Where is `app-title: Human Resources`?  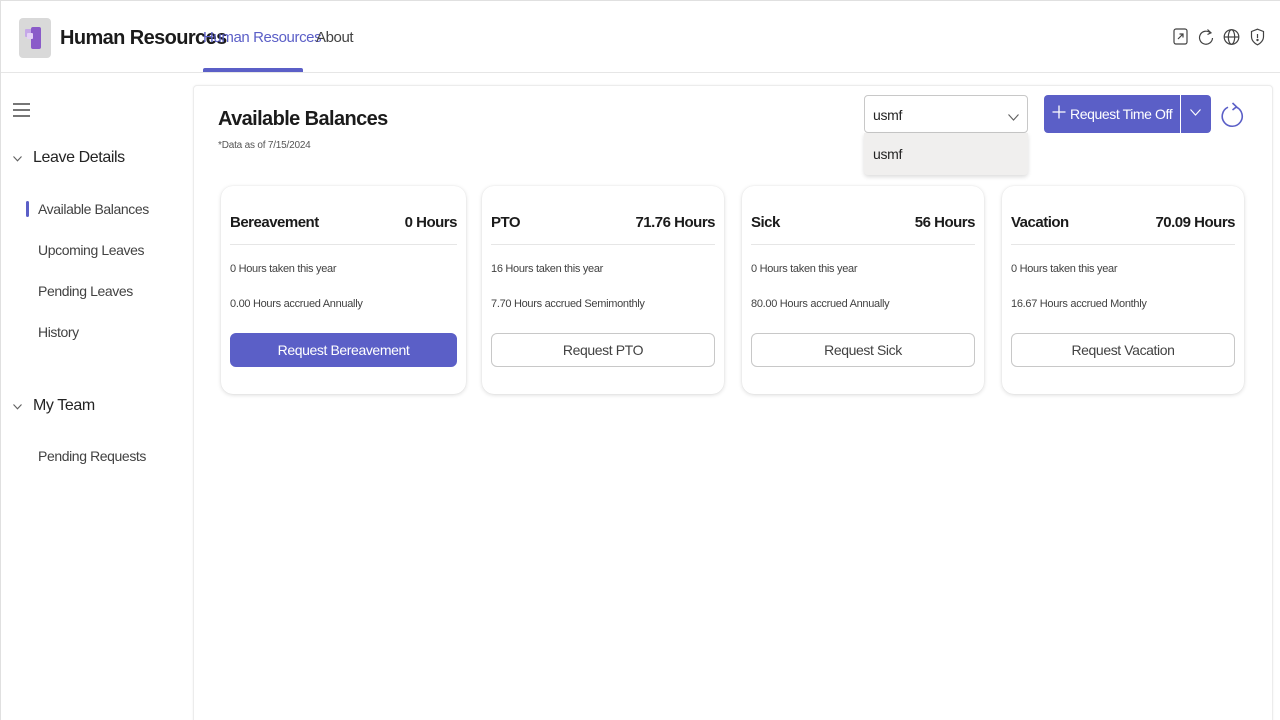
app-title: Human Resources is located at coordinates (143, 38).